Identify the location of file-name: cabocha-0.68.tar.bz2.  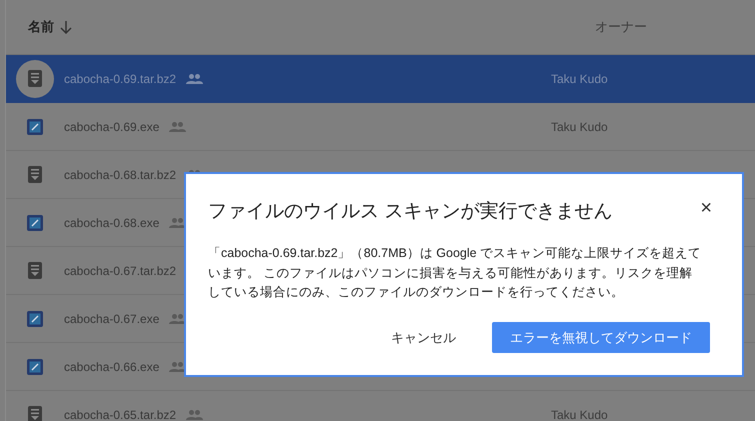
(120, 175).